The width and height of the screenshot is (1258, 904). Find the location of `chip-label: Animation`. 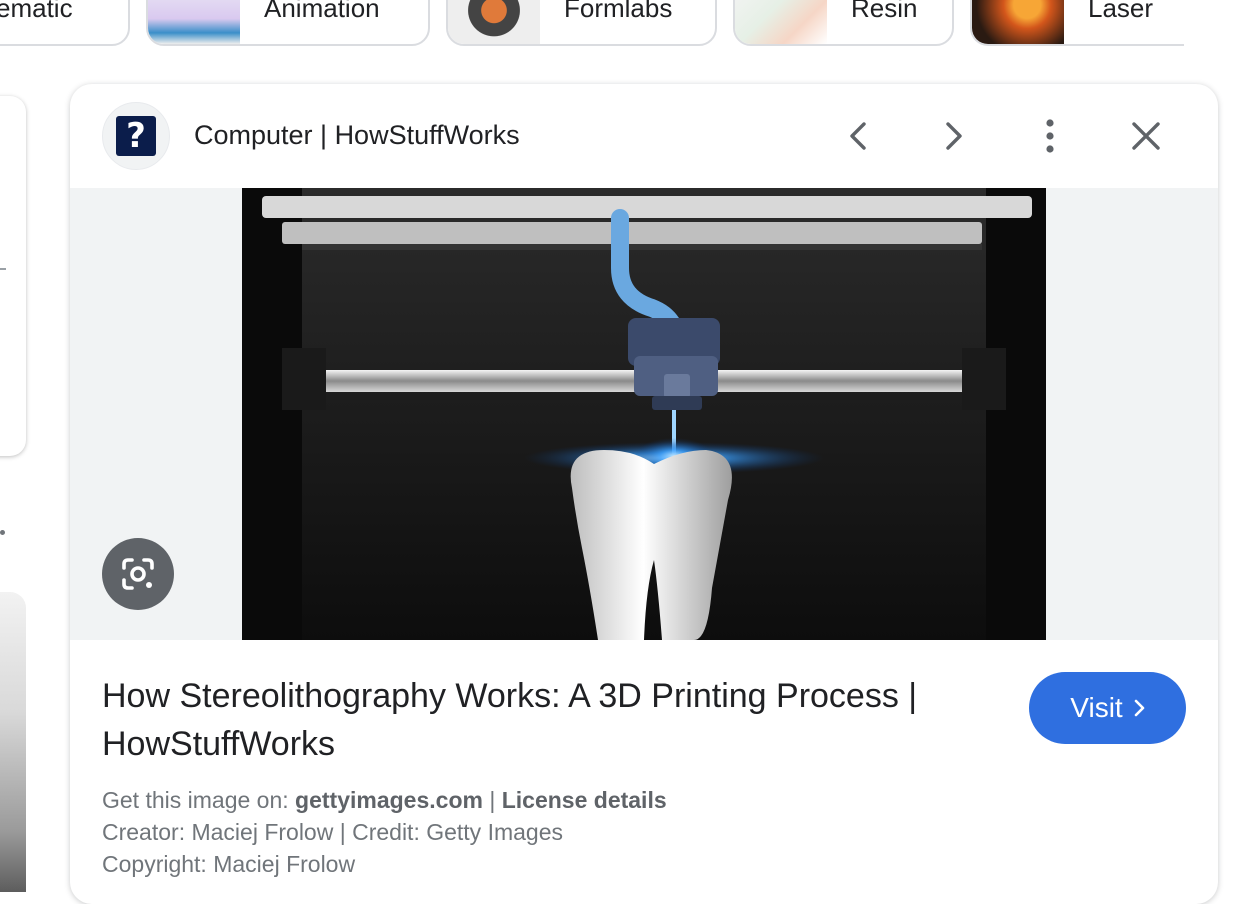

chip-label: Animation is located at coordinates (322, 11).